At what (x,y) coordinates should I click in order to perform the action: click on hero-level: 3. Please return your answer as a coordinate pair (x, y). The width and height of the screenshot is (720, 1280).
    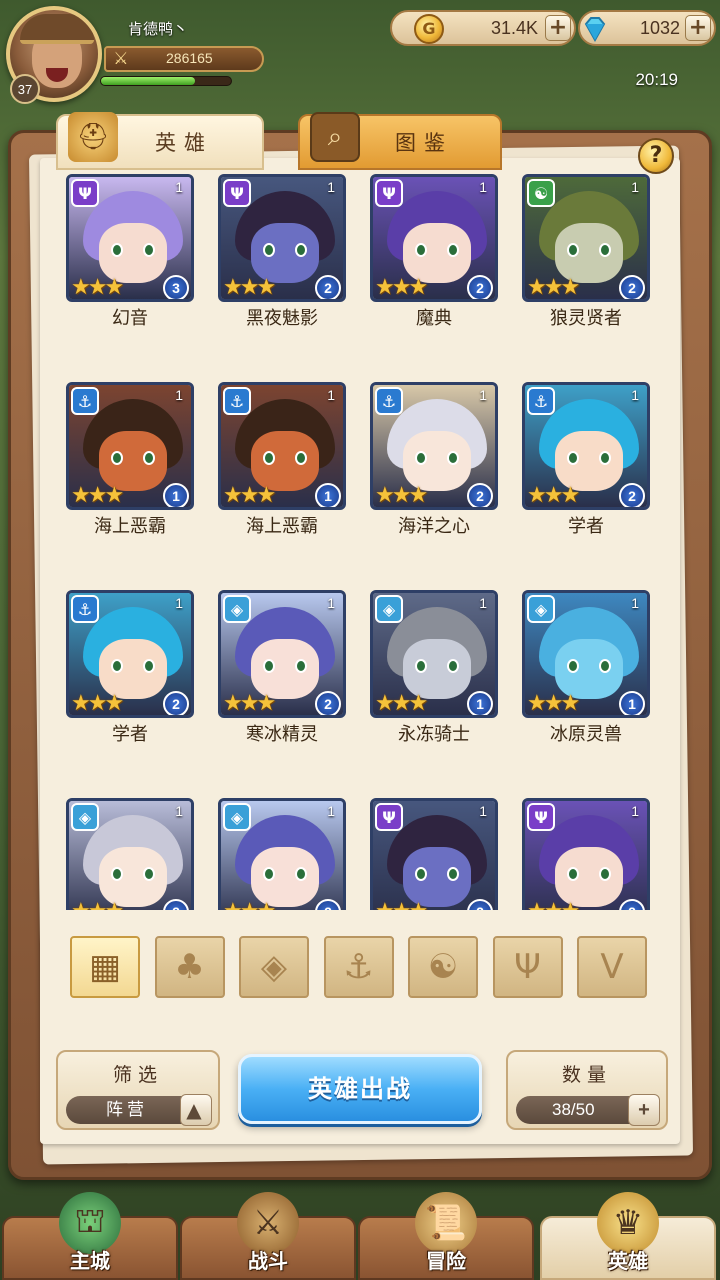
    Looking at the image, I should click on (176, 287).